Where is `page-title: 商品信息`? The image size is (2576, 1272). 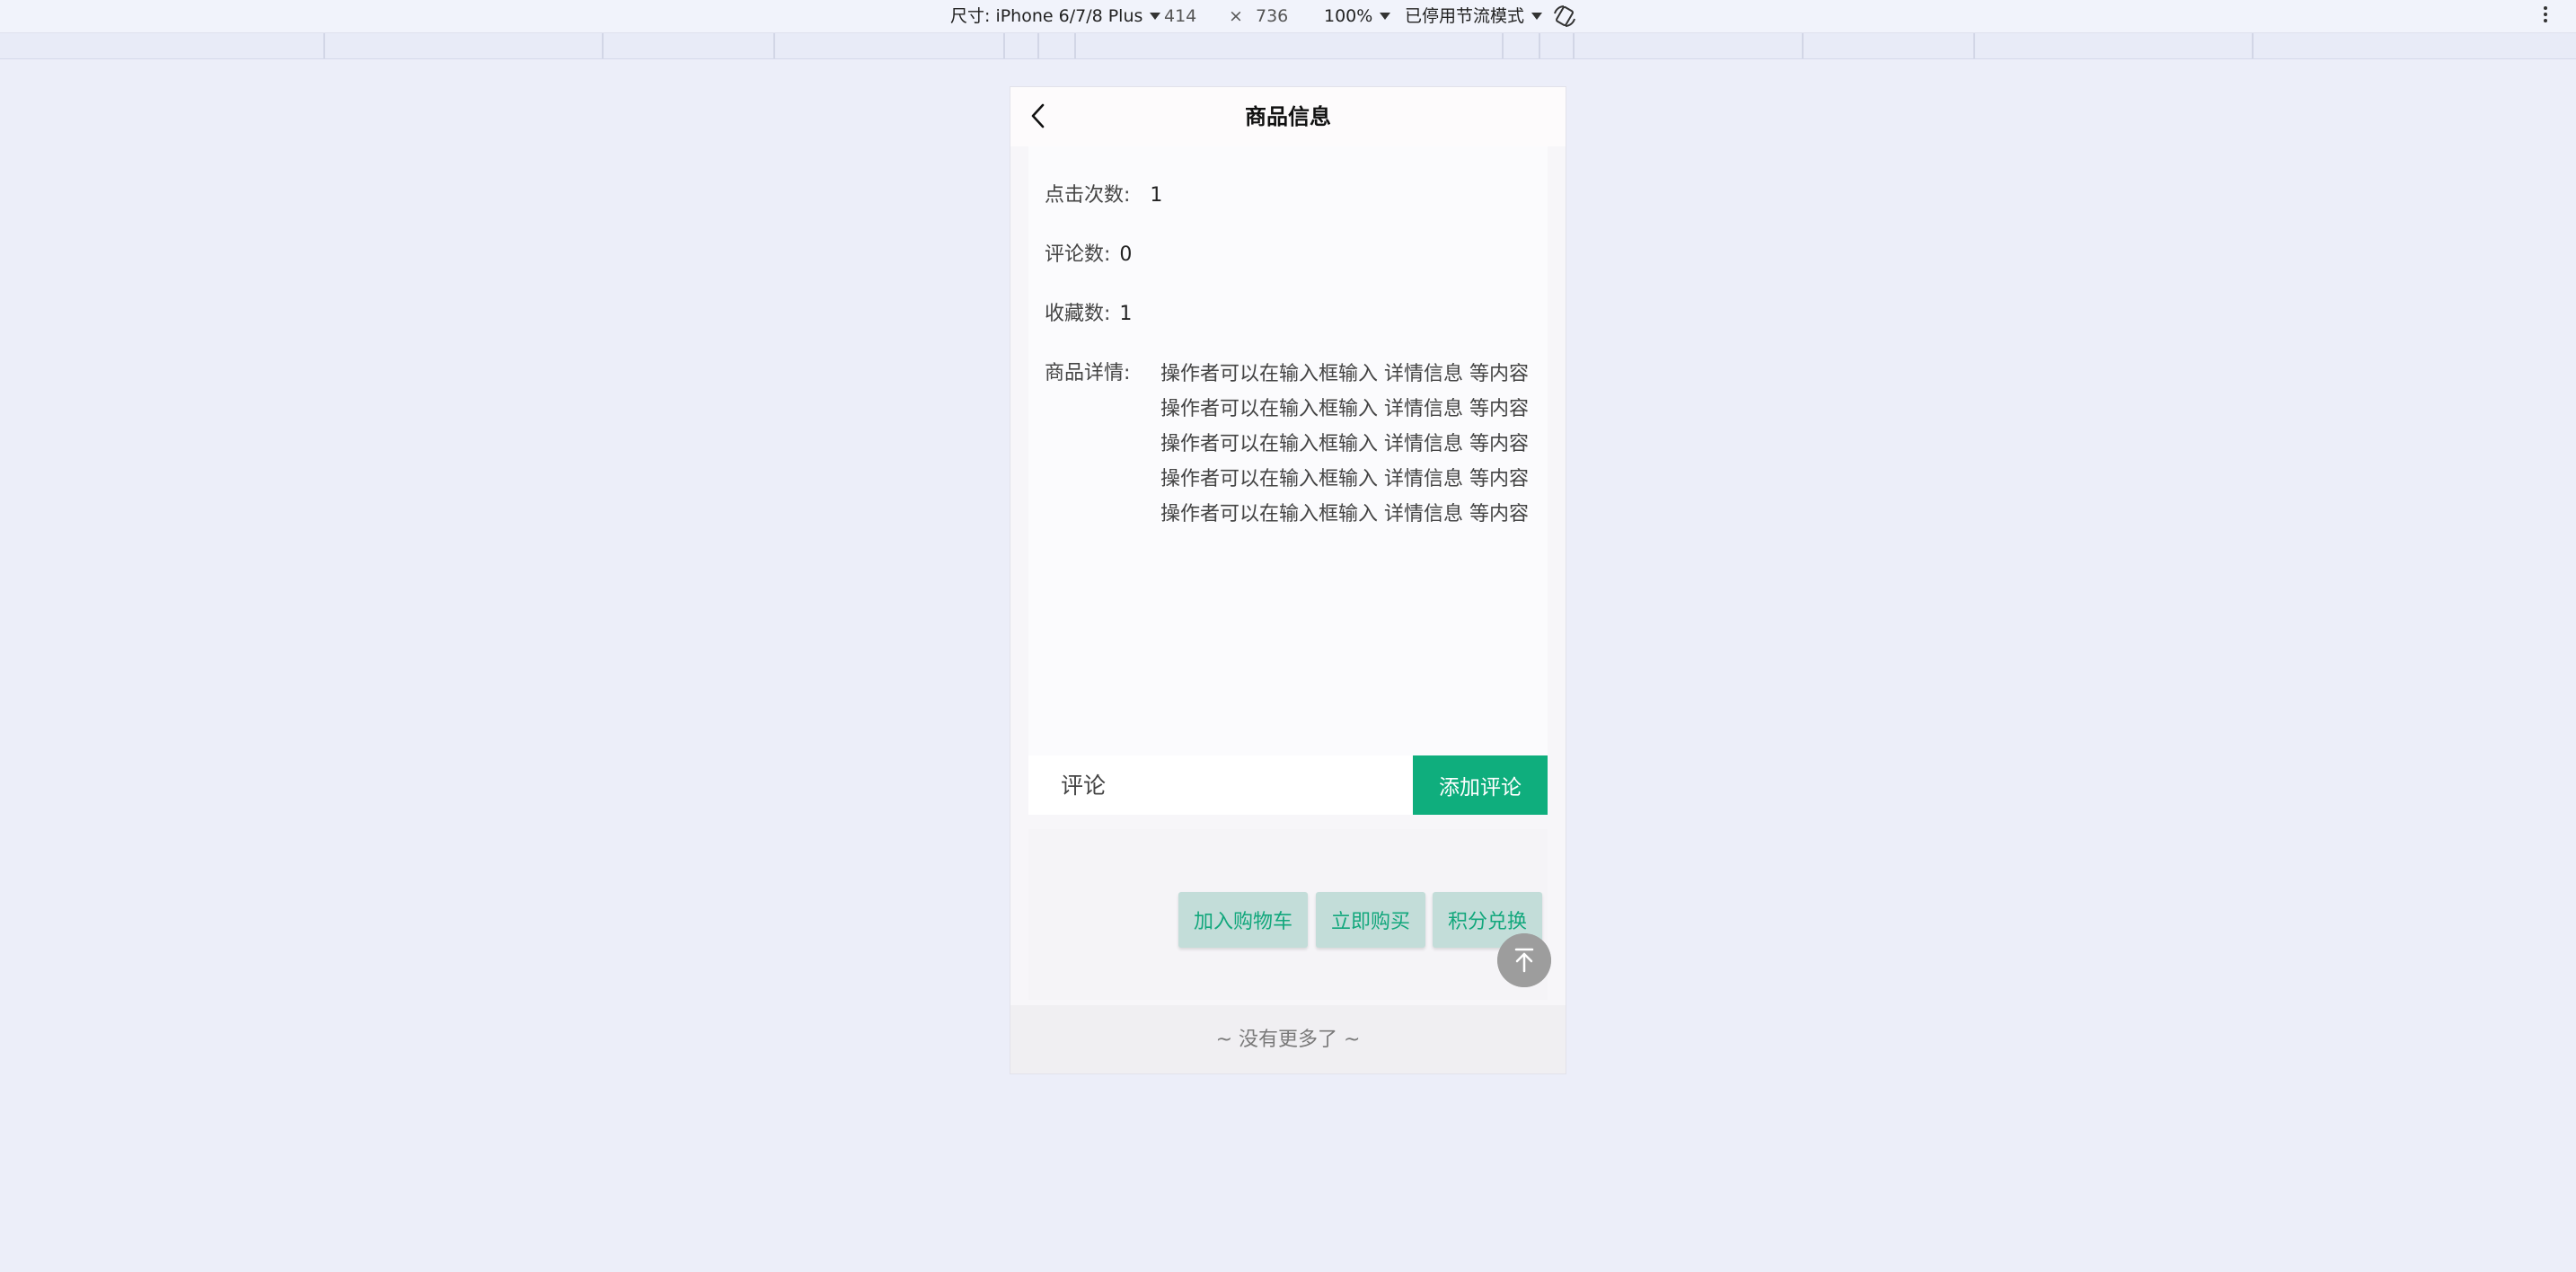
page-title: 商品信息 is located at coordinates (1288, 117).